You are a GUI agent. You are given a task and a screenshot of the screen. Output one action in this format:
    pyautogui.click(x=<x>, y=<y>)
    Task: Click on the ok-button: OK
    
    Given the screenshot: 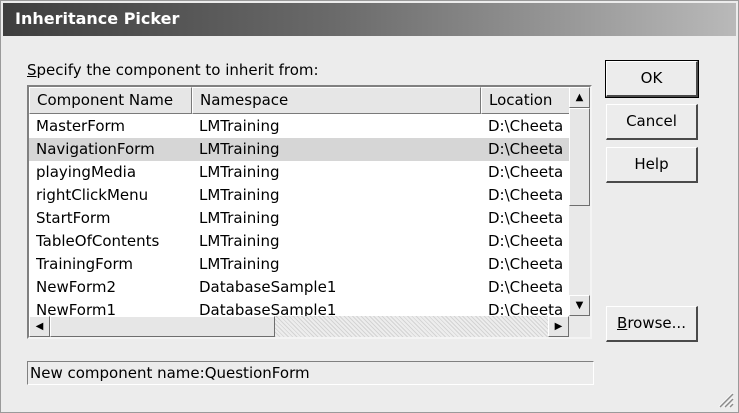 What is the action you would take?
    pyautogui.click(x=652, y=79)
    